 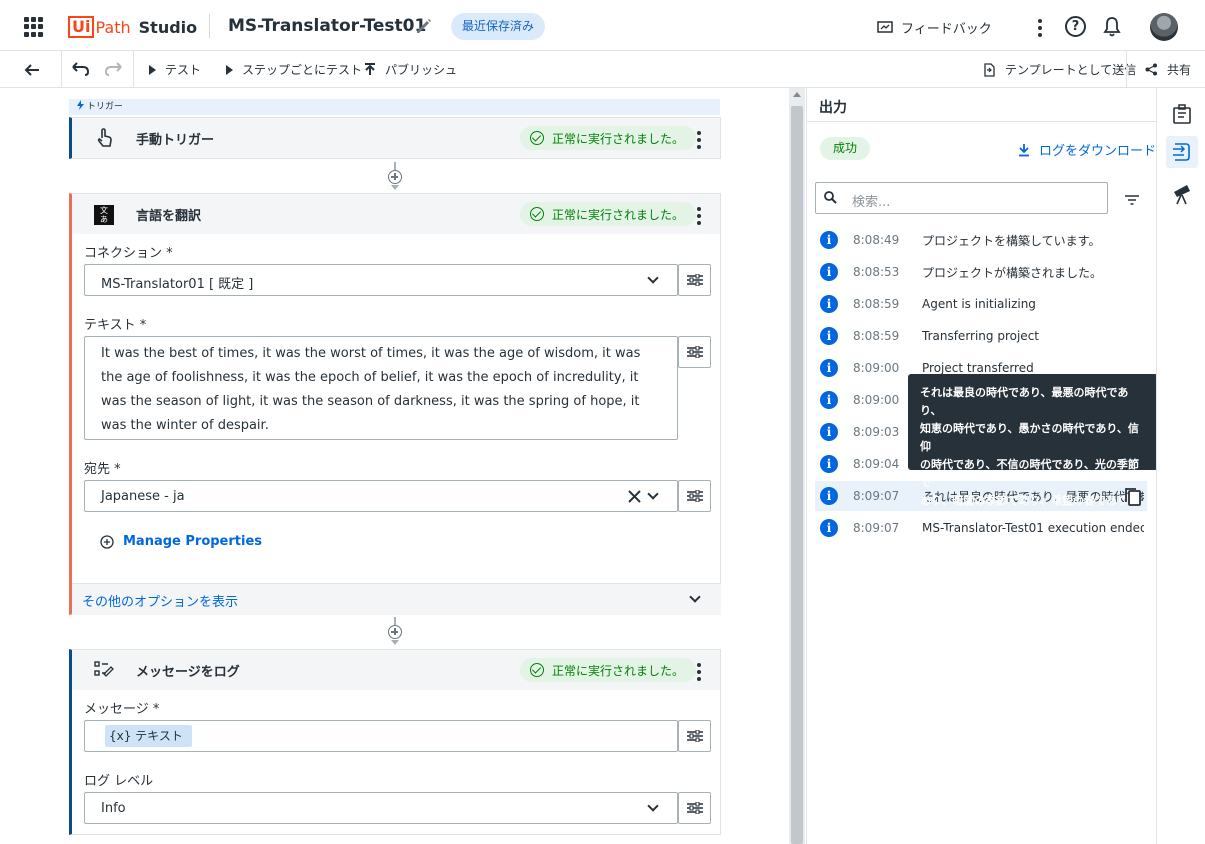 I want to click on send-as-template-button: テンプレートとして送信, so click(x=1059, y=69).